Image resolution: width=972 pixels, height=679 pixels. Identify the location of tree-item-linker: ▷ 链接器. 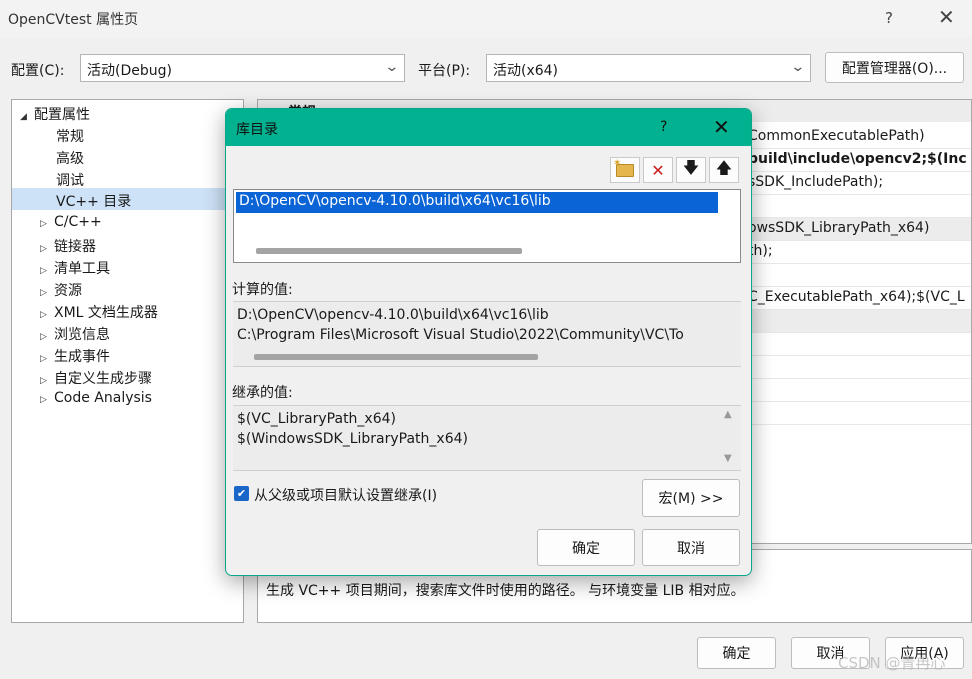
(68, 246).